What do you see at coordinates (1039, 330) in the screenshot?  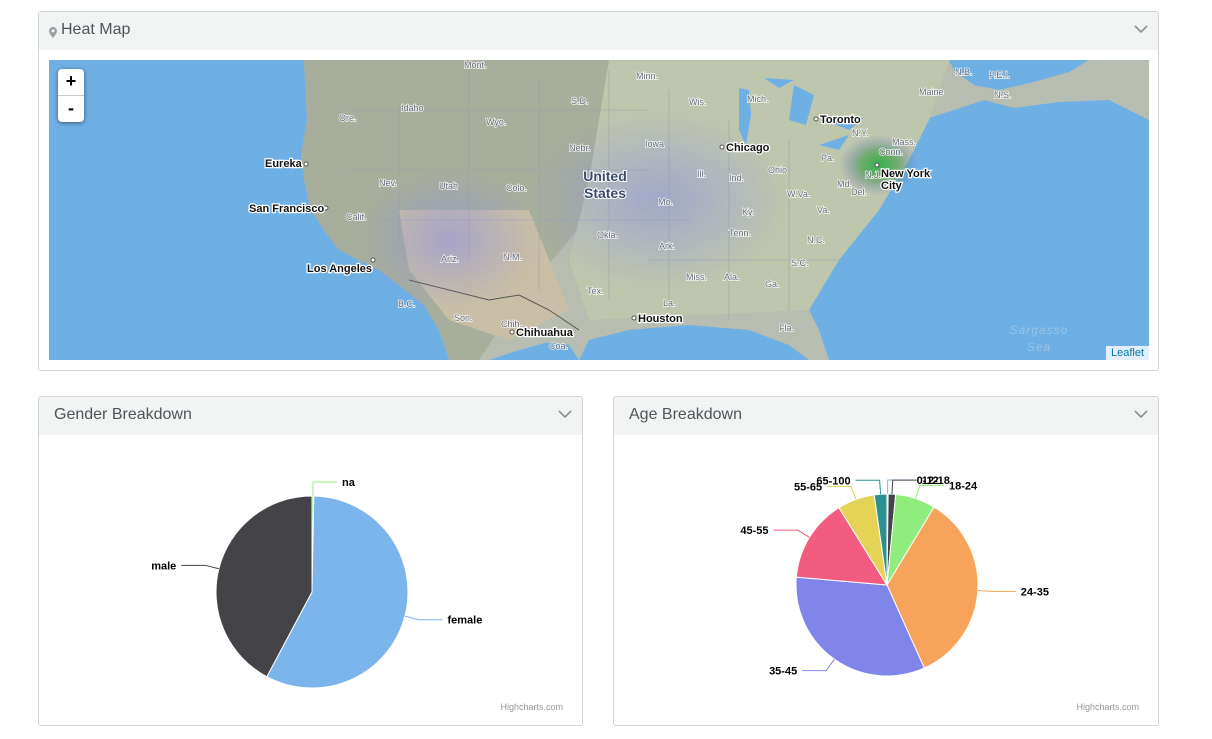 I see `map-label-sea-1: Sargasso` at bounding box center [1039, 330].